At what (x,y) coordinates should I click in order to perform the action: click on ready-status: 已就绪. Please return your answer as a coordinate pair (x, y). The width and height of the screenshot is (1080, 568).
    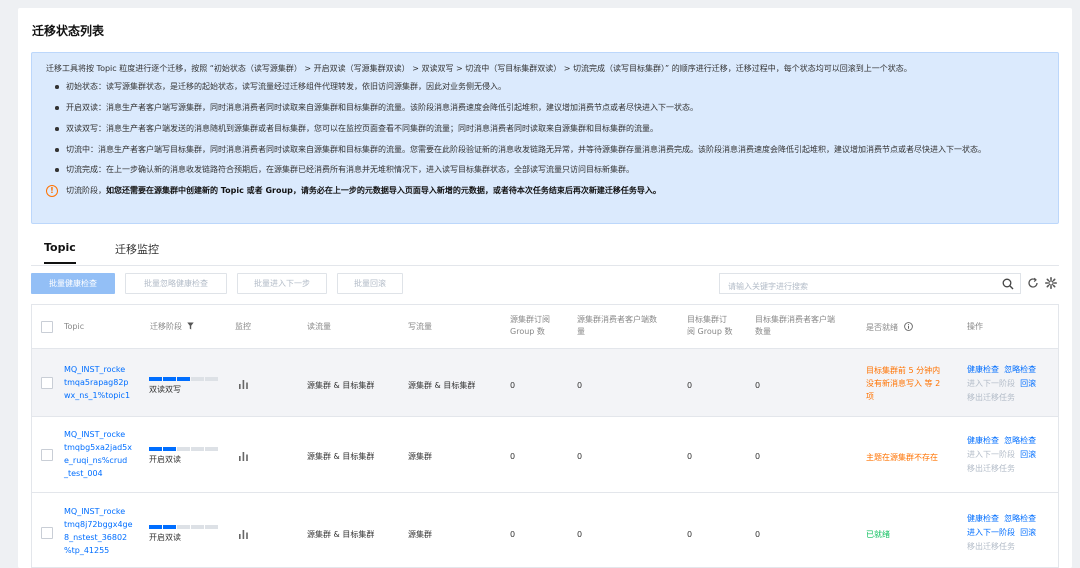
    Looking at the image, I should click on (878, 535).